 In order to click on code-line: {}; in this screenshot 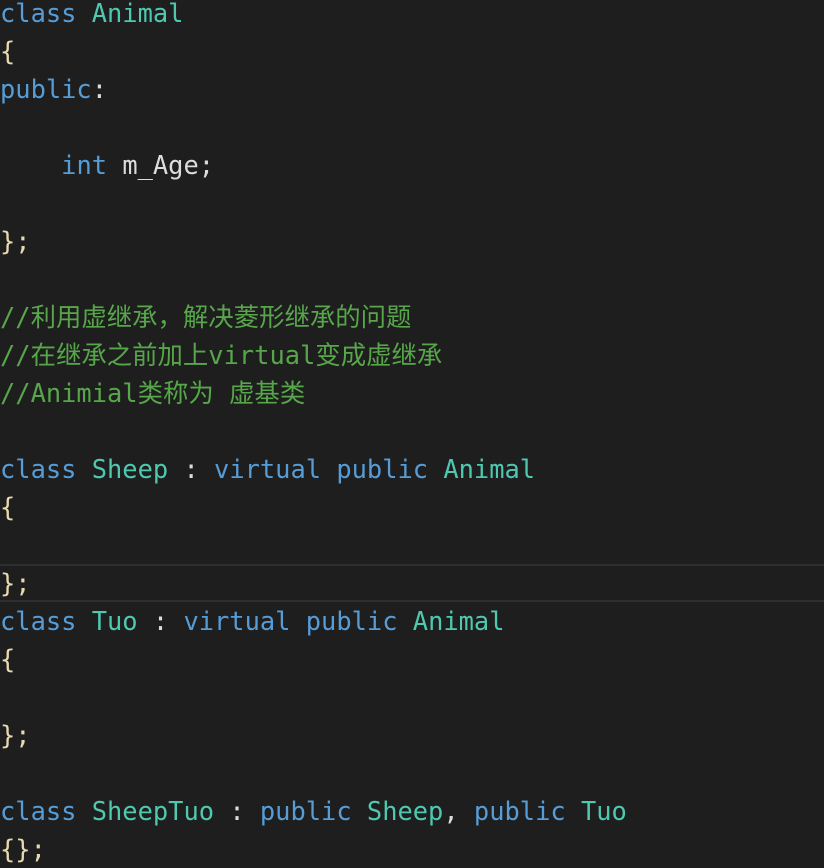, I will do `click(412, 849)`.